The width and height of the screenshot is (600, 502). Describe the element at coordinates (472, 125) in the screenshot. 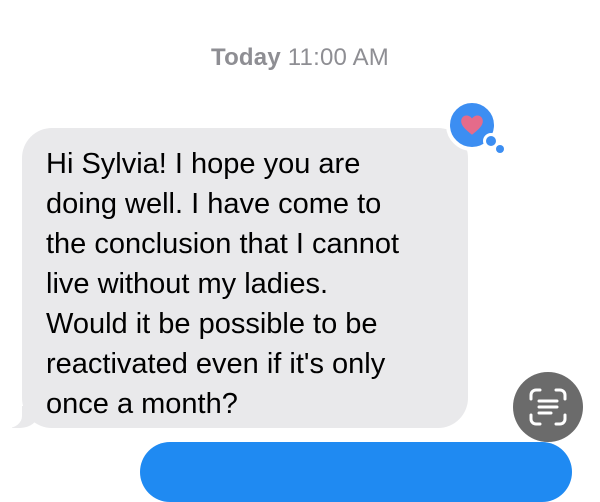

I see `heart-icon` at that location.